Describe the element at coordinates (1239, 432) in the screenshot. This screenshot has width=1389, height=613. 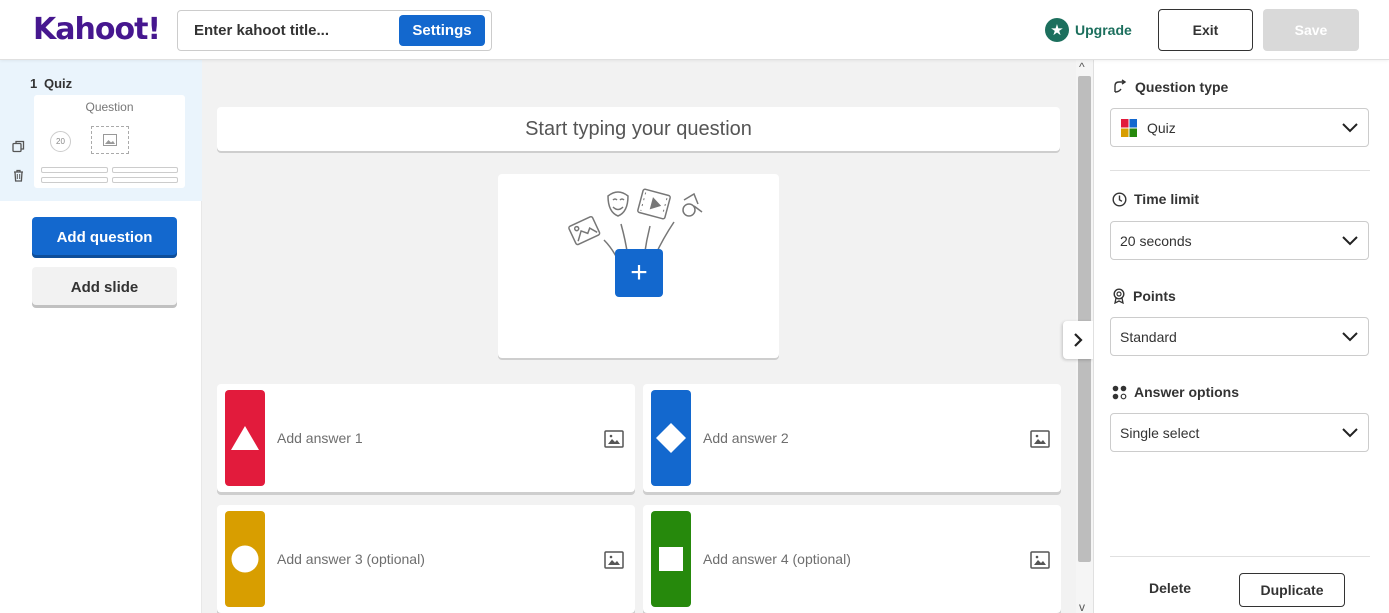
I see `answer-options-select: Single select` at that location.